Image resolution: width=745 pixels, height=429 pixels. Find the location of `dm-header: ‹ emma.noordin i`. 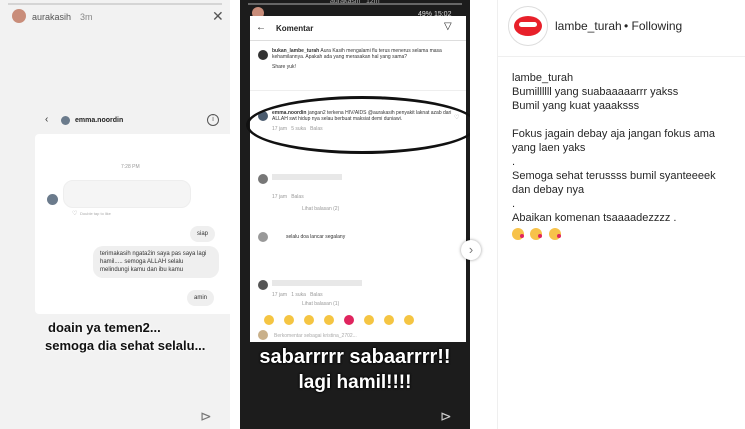

dm-header: ‹ emma.noordin i is located at coordinates (132, 122).